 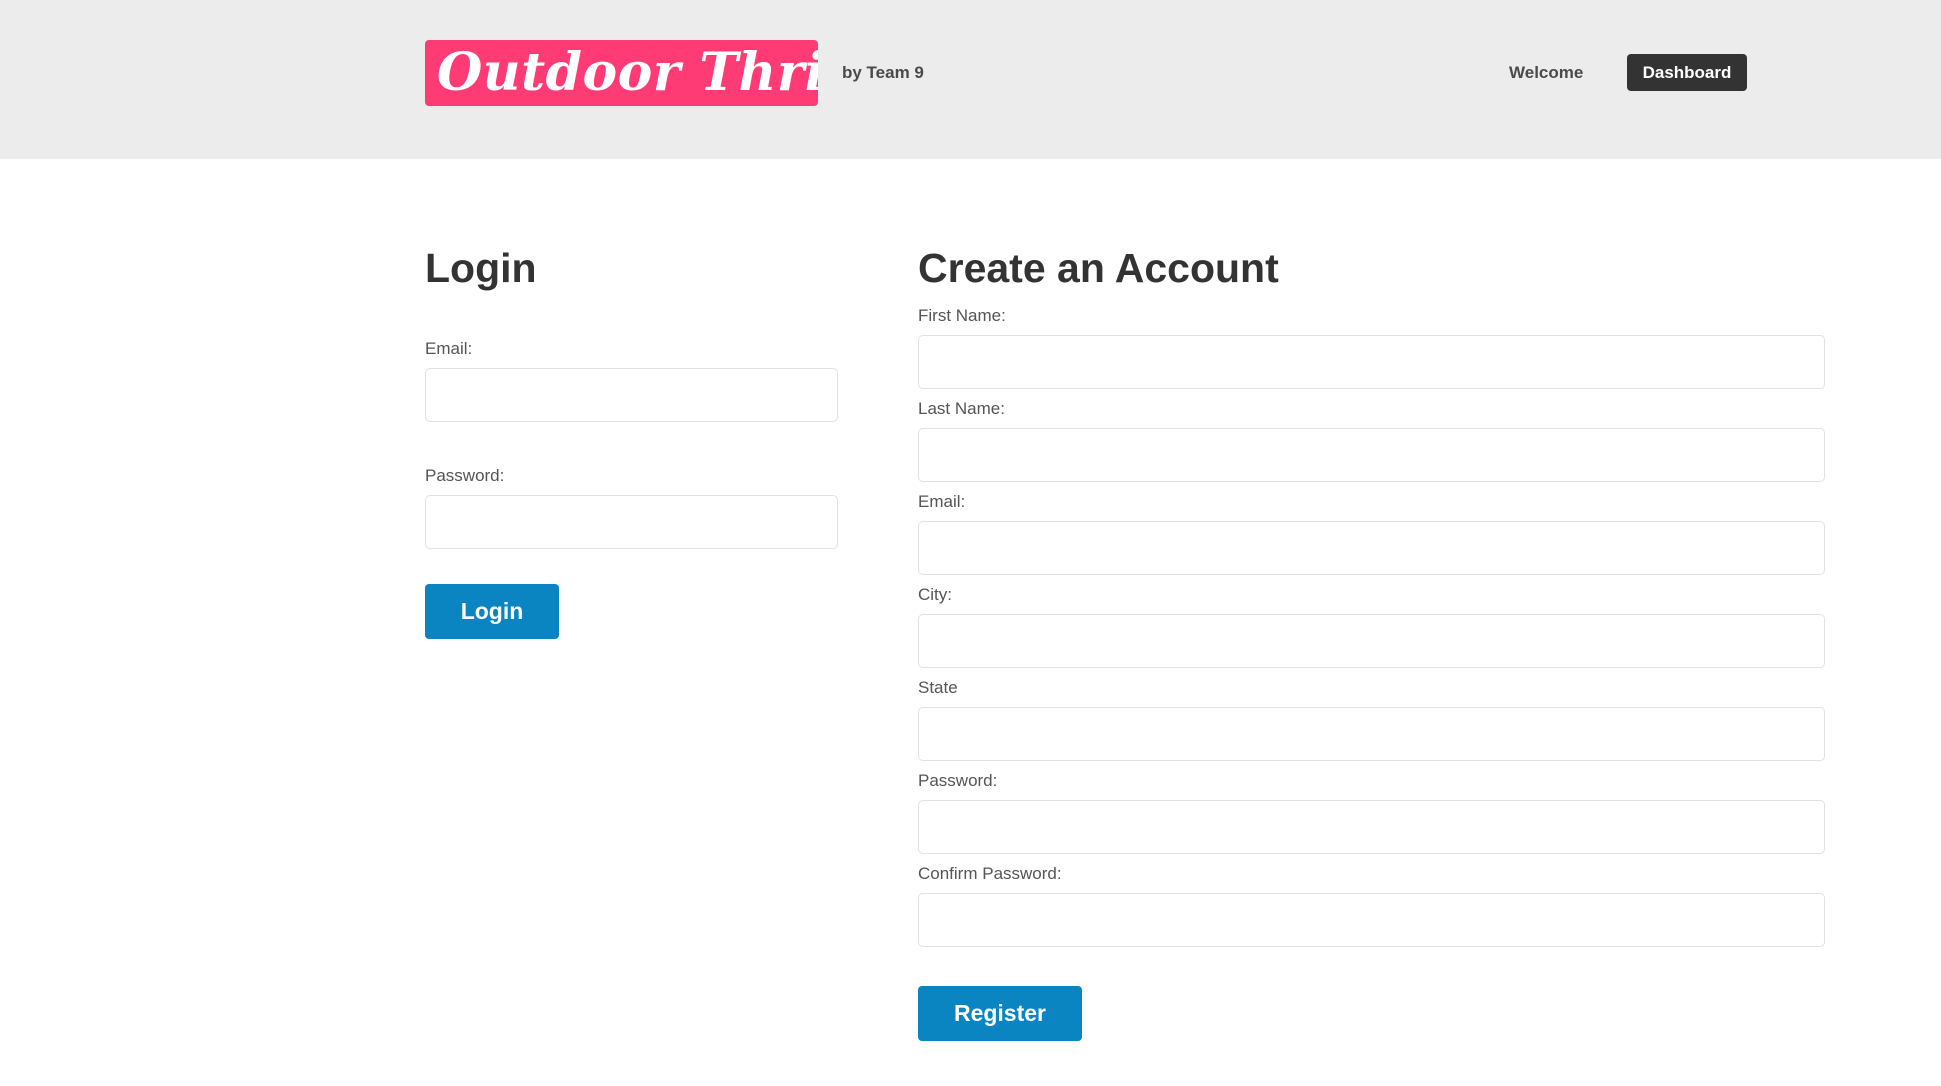 What do you see at coordinates (1546, 73) in the screenshot?
I see `nav-welcome-link: Welcome` at bounding box center [1546, 73].